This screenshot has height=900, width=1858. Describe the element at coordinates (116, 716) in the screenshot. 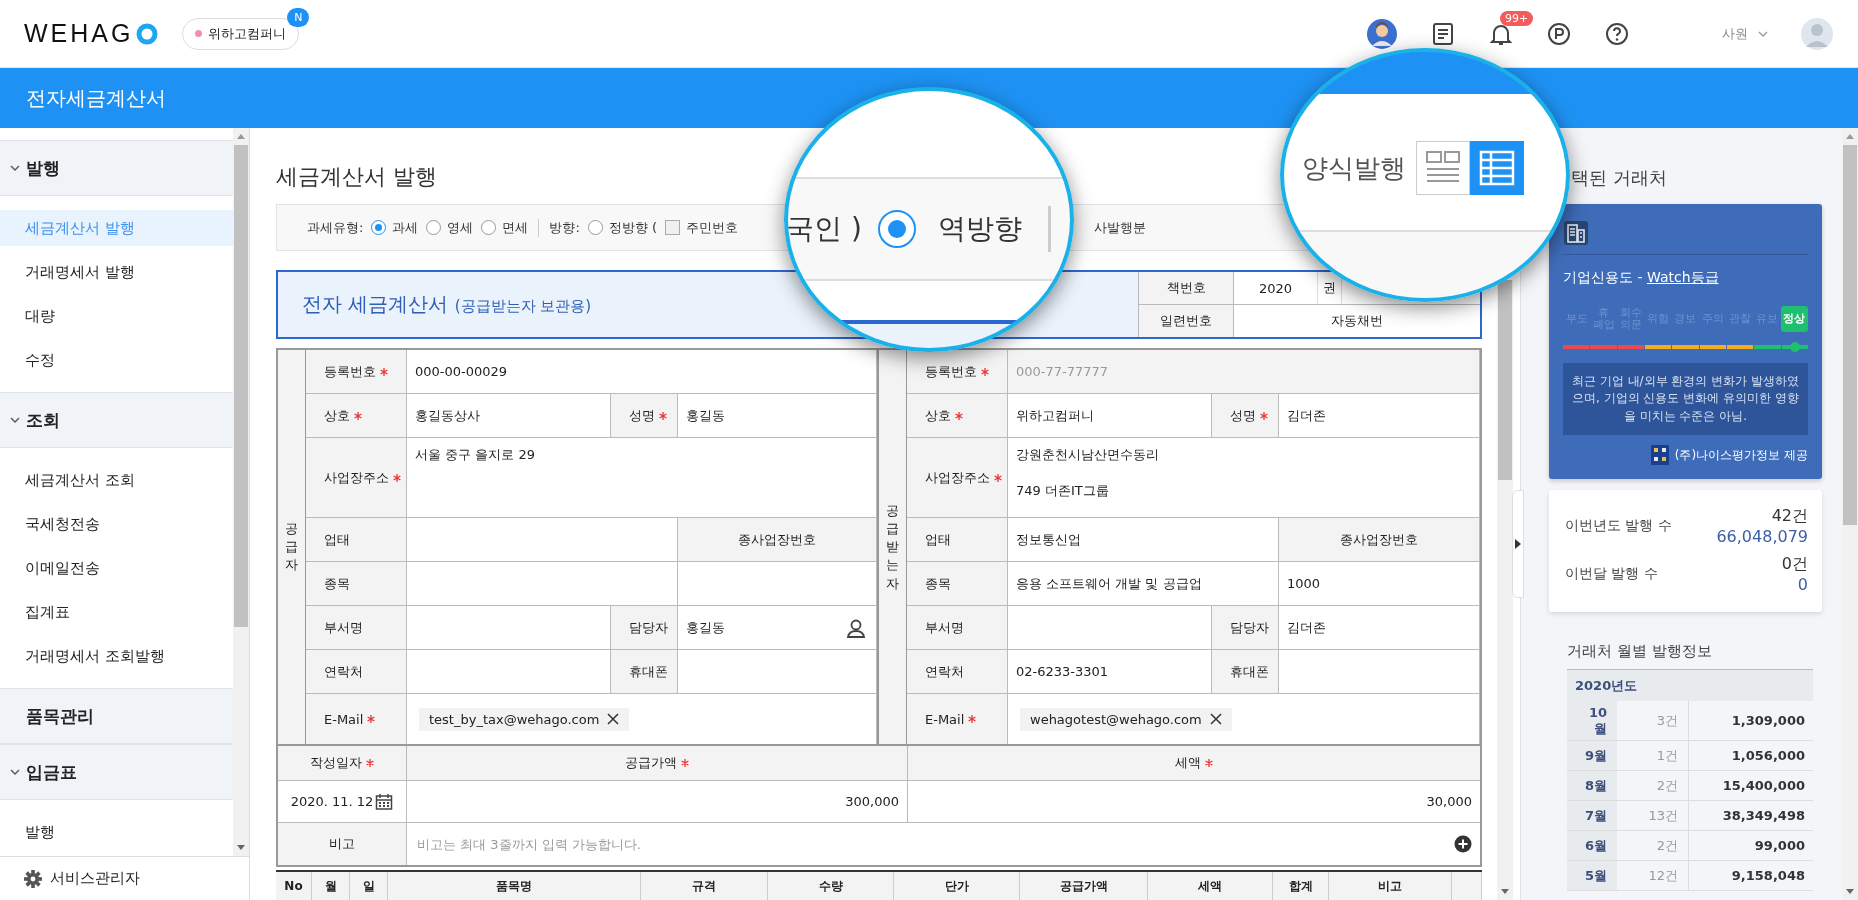

I see `sidebar-group-header: 품목관리` at that location.